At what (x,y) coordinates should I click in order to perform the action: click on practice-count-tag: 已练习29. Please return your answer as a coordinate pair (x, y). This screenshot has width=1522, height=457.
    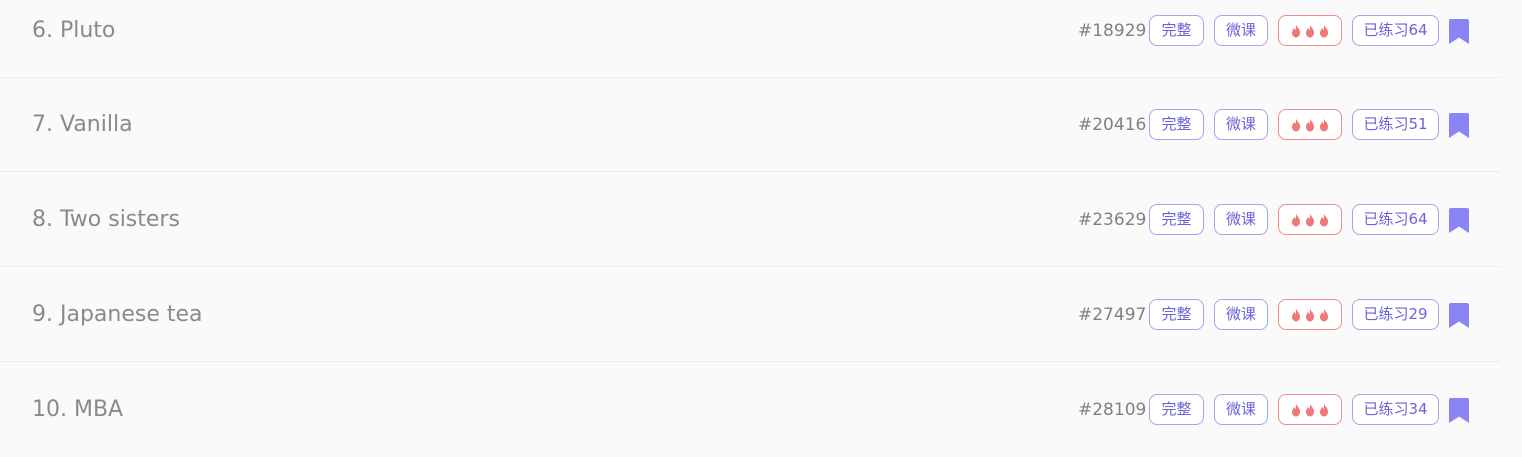
    Looking at the image, I should click on (1395, 314).